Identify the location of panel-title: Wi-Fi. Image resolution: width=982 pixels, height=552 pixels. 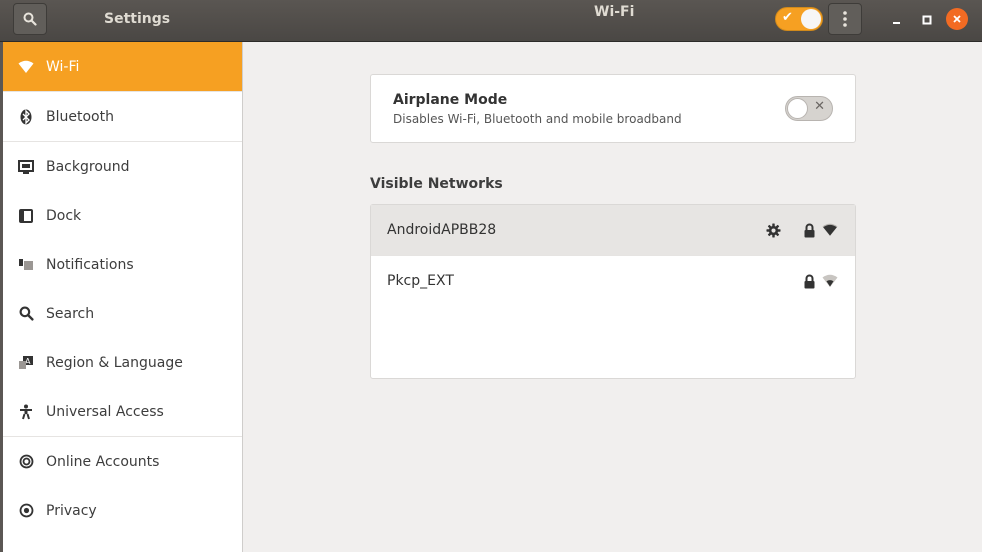
(614, 12).